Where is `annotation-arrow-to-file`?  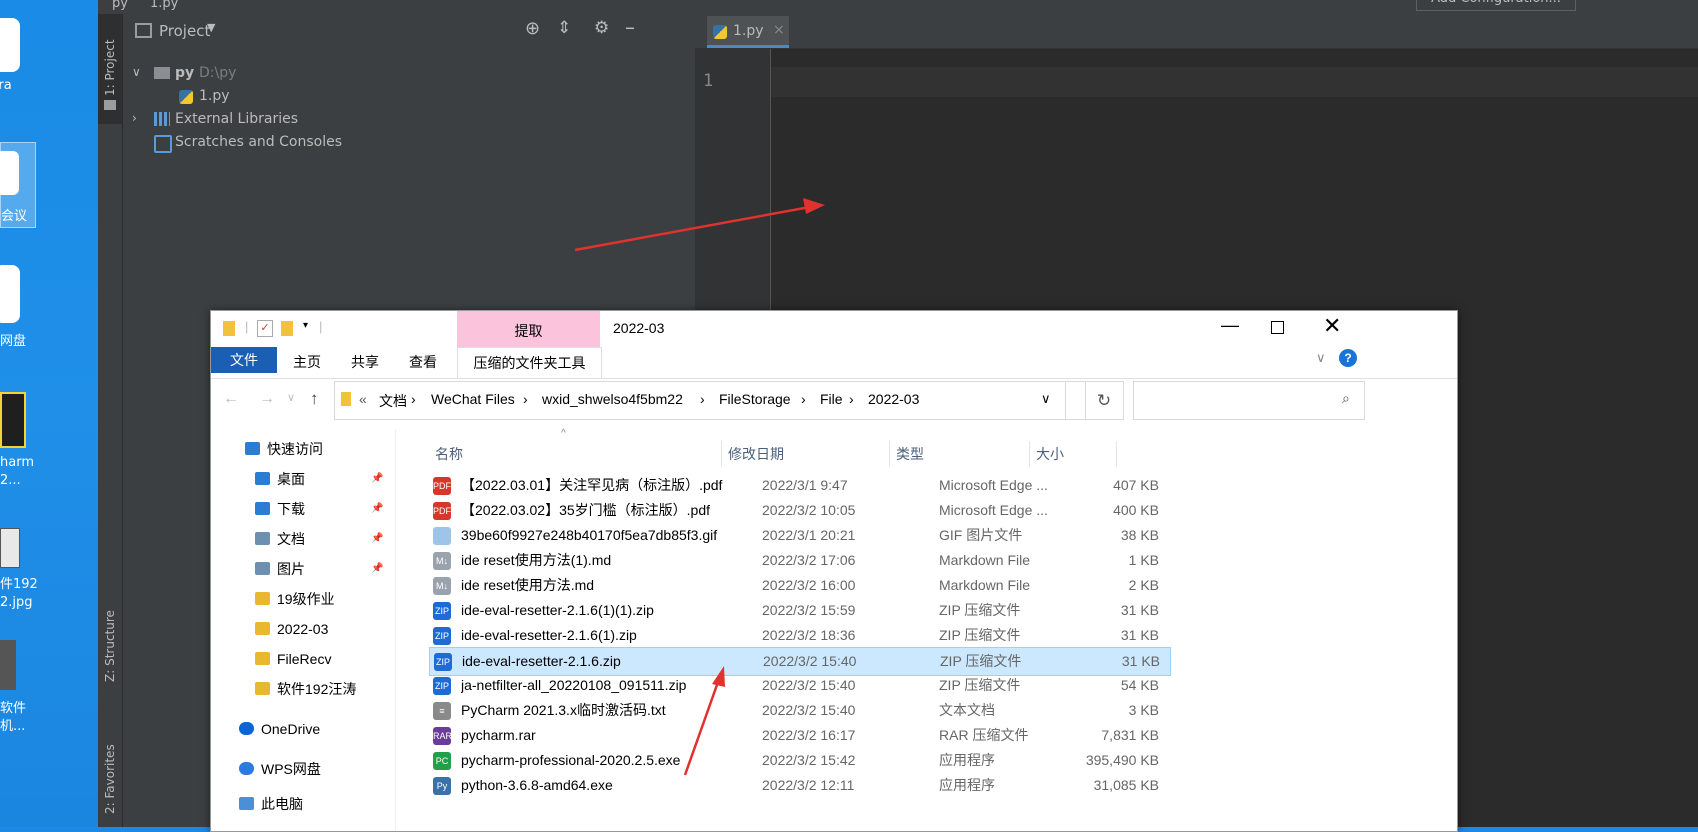
annotation-arrow-to-file is located at coordinates (701, 728).